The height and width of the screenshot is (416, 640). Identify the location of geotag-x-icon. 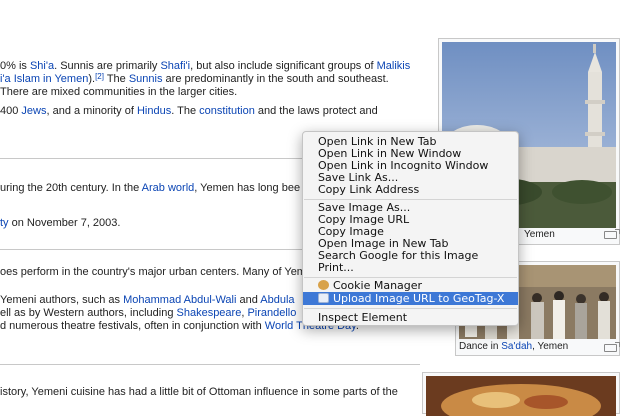
(323, 298).